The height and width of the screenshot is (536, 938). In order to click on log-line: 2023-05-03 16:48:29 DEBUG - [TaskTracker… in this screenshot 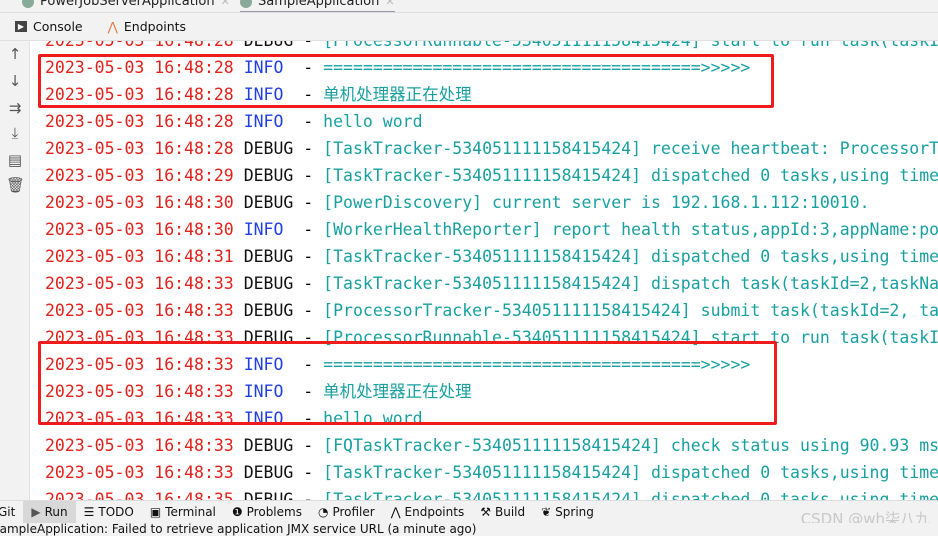, I will do `click(491, 175)`.